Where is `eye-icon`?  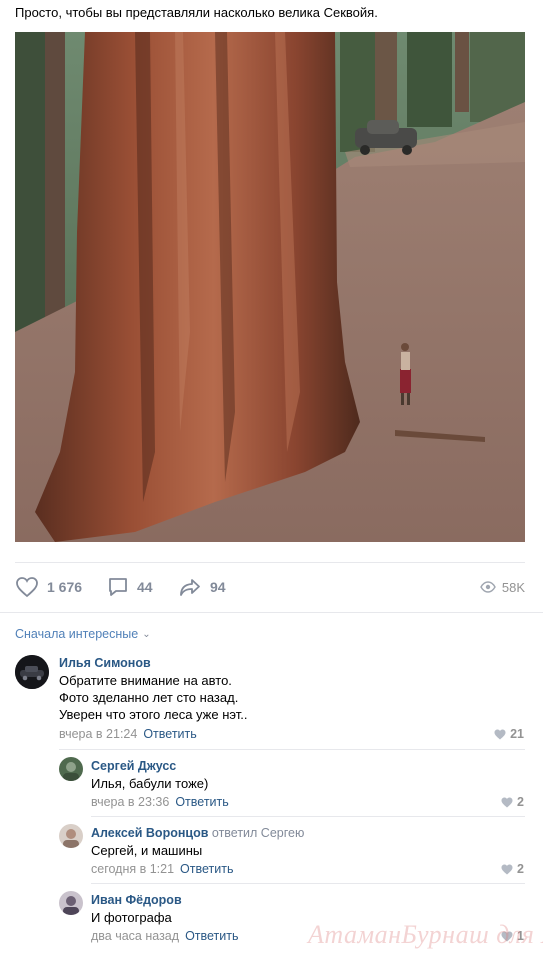 eye-icon is located at coordinates (488, 587).